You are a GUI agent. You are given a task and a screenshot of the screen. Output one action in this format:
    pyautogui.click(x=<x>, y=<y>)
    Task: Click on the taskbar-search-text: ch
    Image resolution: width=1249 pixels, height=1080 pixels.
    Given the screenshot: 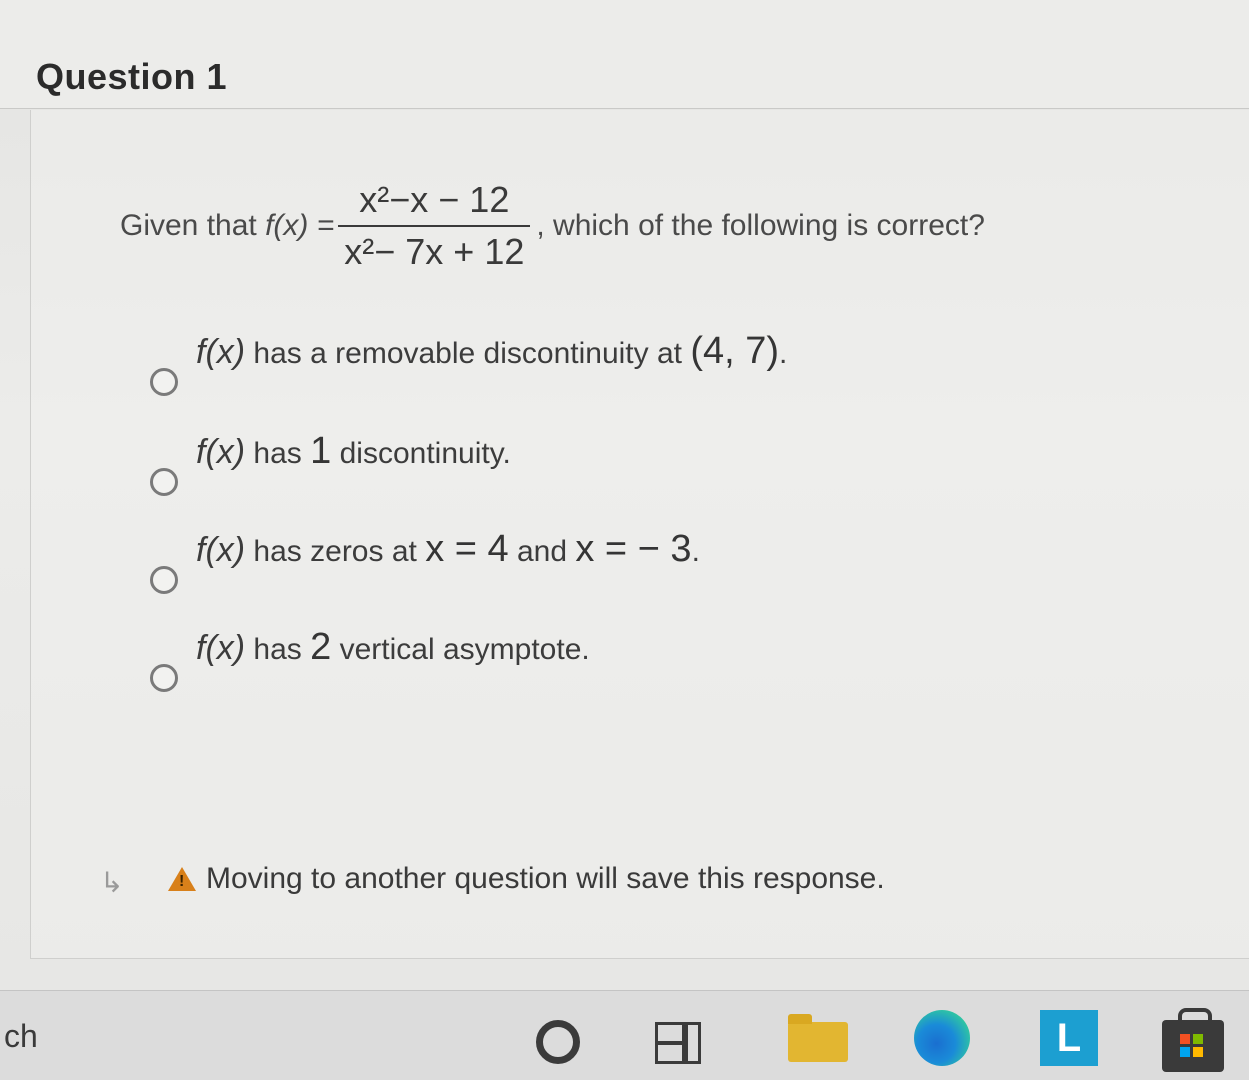 What is the action you would take?
    pyautogui.click(x=21, y=1036)
    